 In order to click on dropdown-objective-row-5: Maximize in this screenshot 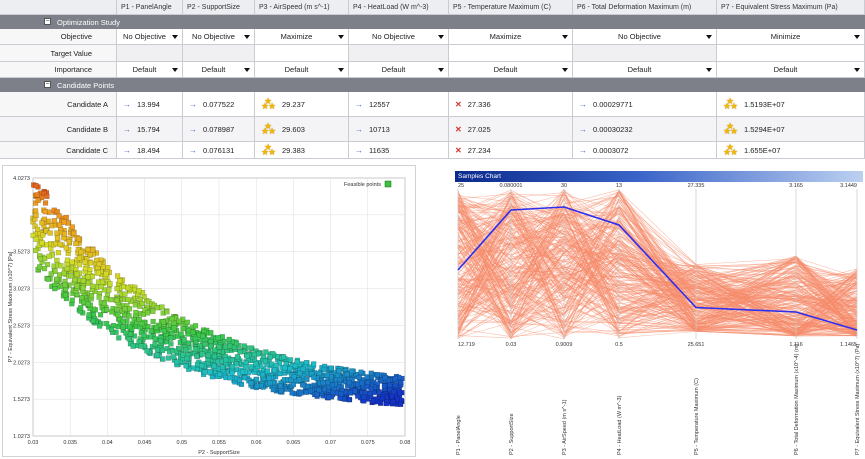, I will do `click(511, 37)`.